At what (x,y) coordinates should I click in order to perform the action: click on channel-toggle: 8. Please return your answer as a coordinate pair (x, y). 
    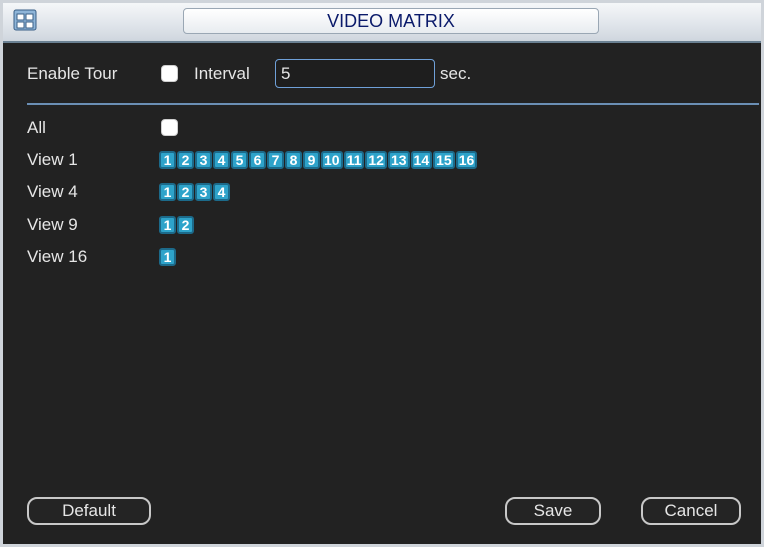
    Looking at the image, I should click on (293, 160).